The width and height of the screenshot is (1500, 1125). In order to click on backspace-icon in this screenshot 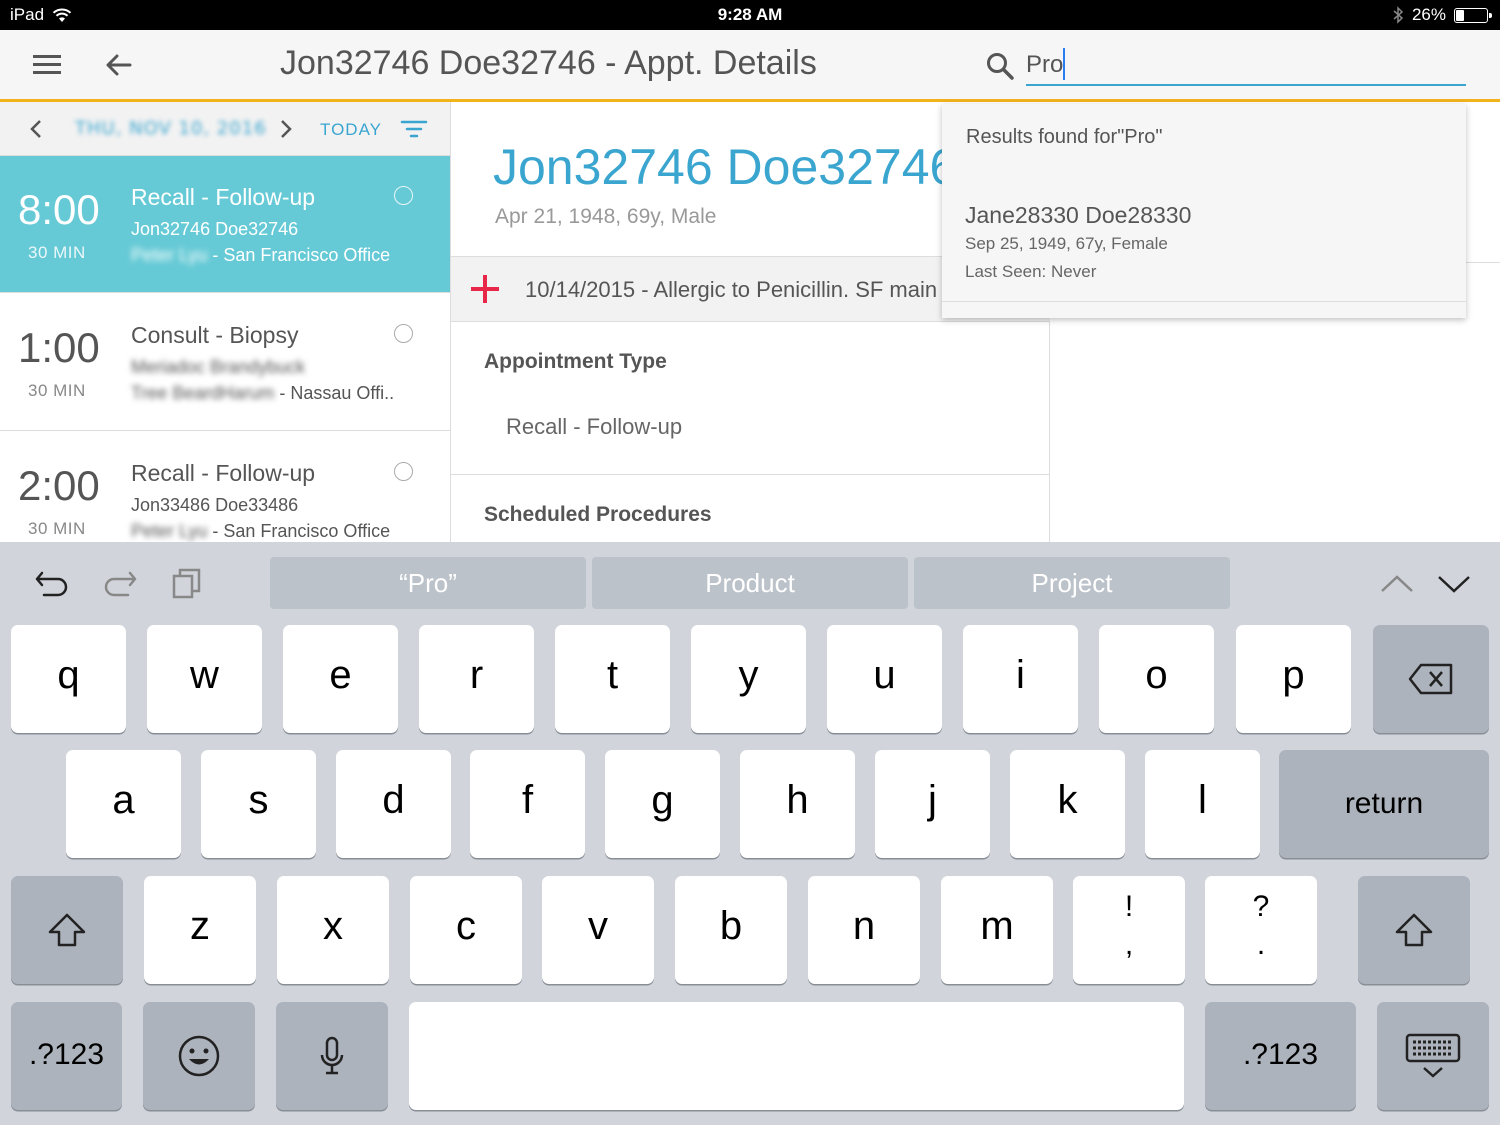, I will do `click(1430, 679)`.